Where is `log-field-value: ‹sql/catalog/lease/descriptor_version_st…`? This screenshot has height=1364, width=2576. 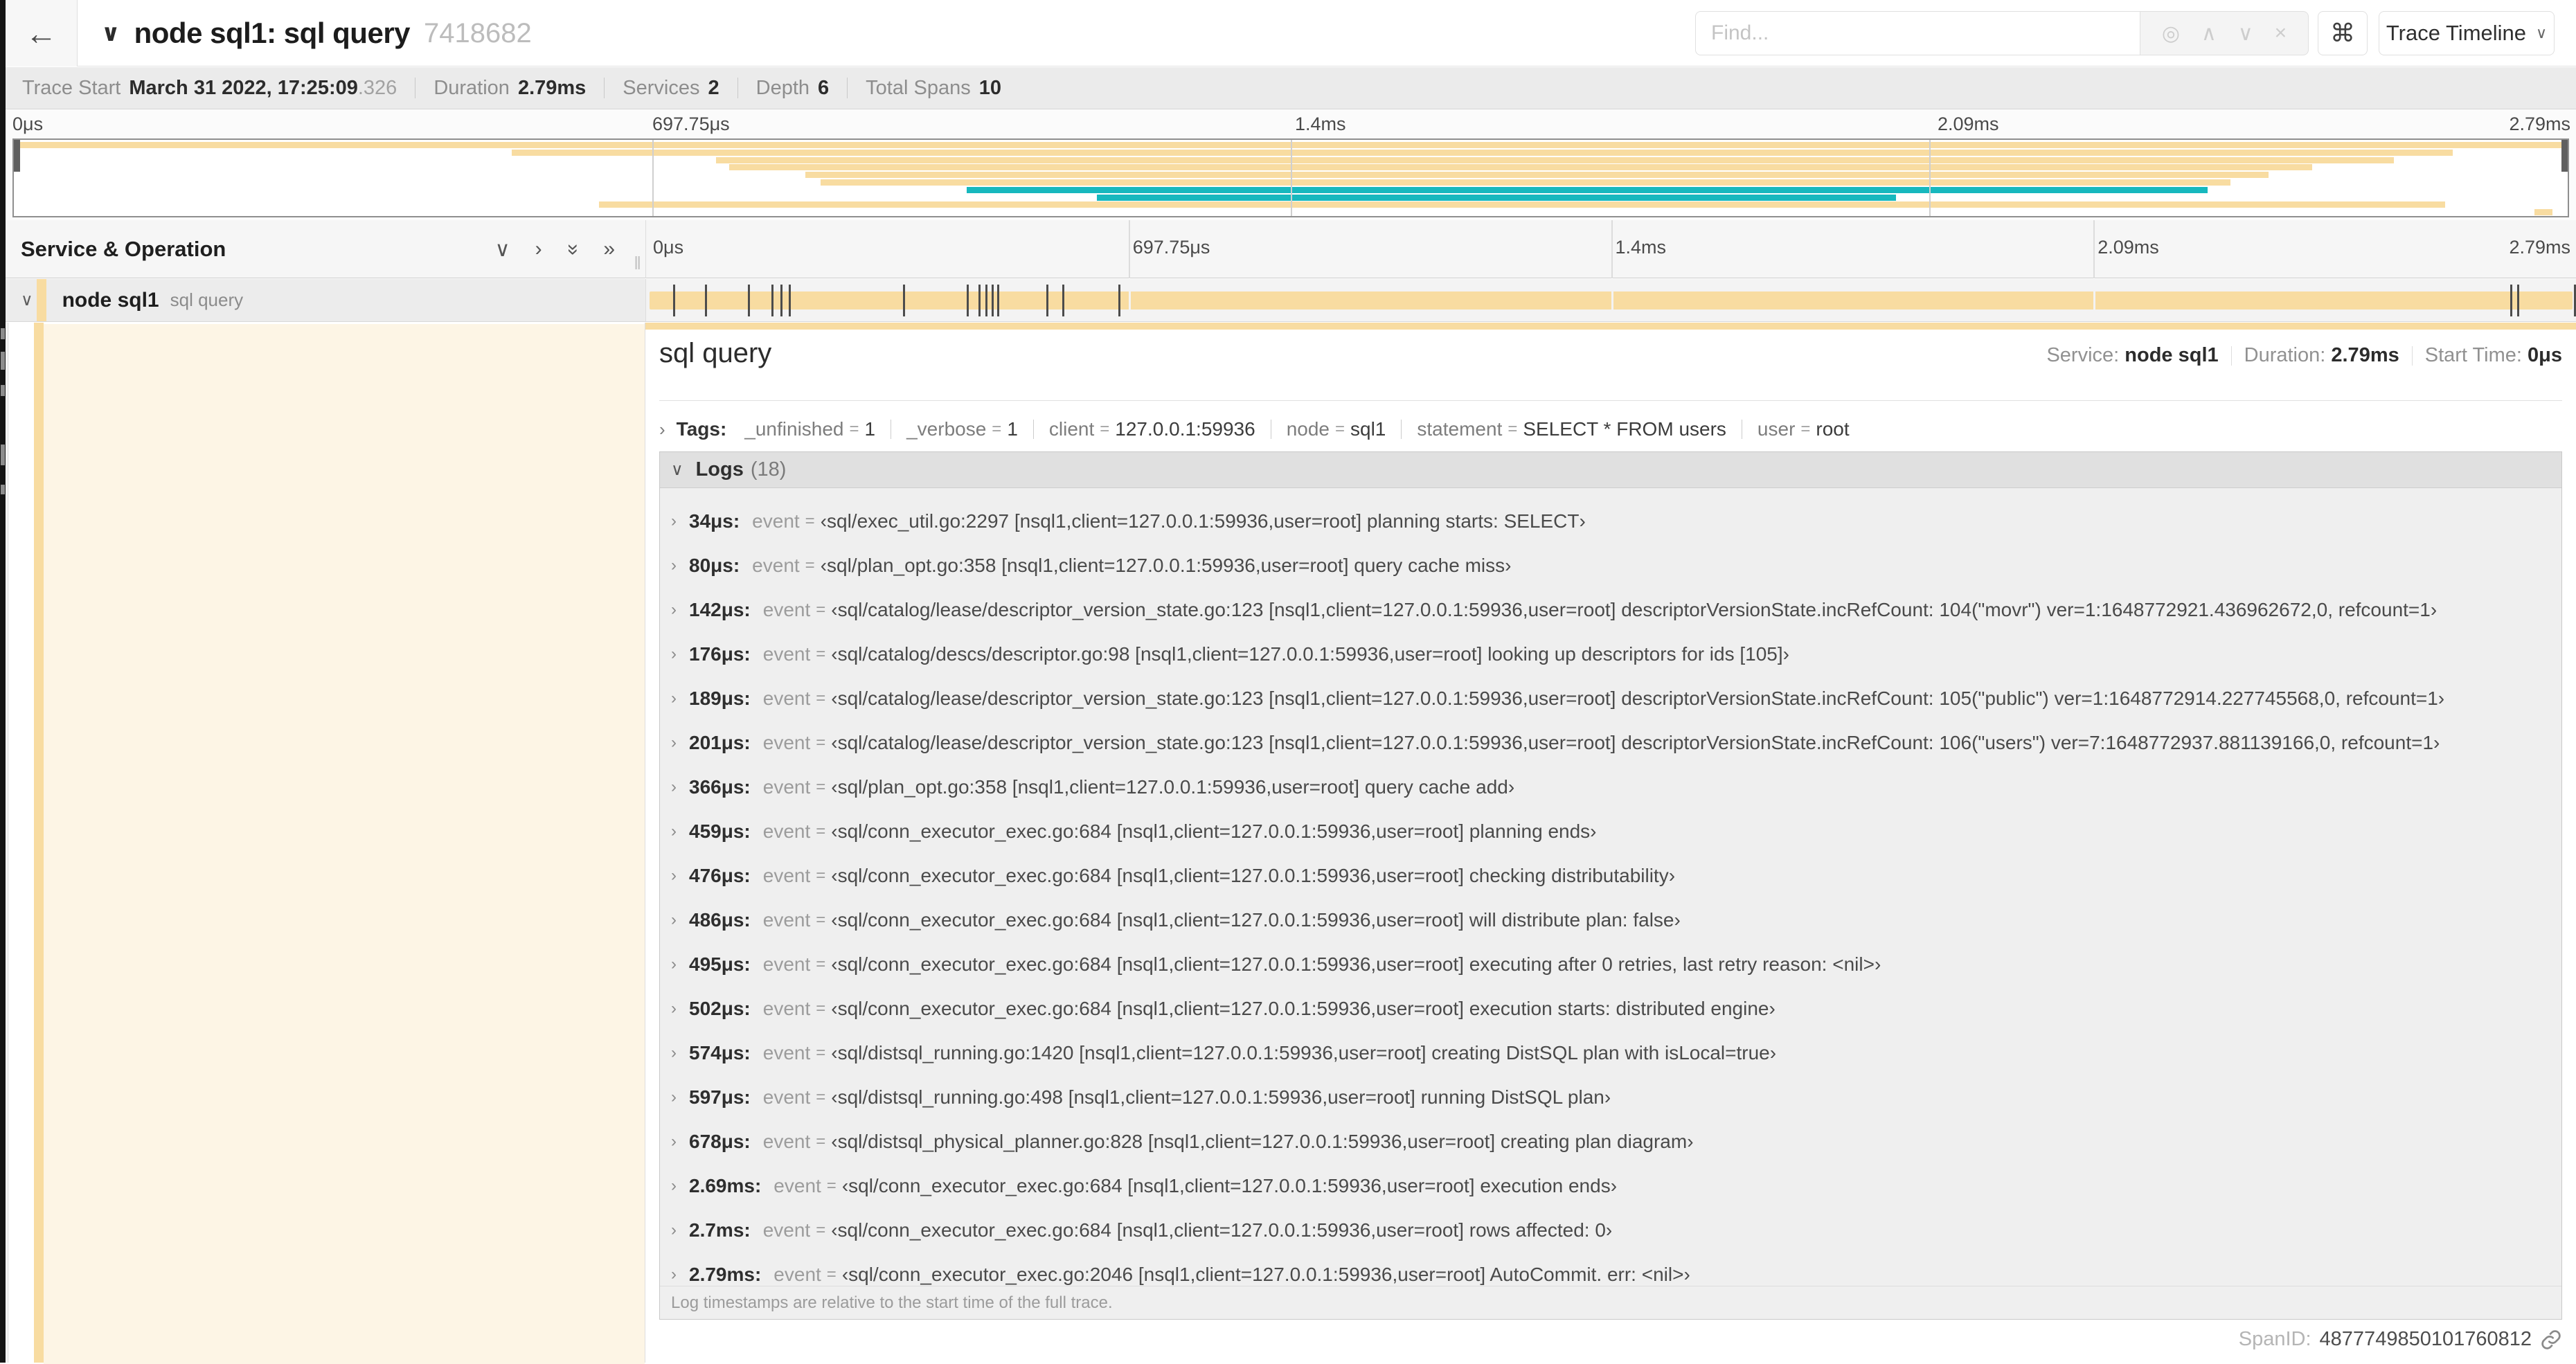
log-field-value: ‹sql/catalog/lease/descriptor_version_st… is located at coordinates (1638, 698).